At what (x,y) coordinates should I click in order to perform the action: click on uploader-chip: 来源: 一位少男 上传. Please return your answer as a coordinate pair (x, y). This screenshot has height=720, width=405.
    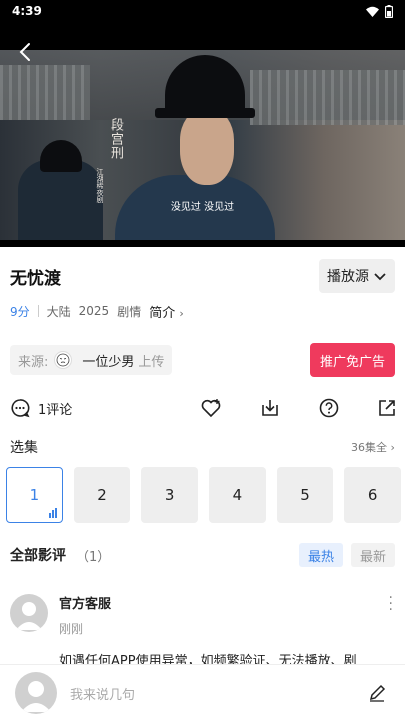
    Looking at the image, I should click on (91, 360).